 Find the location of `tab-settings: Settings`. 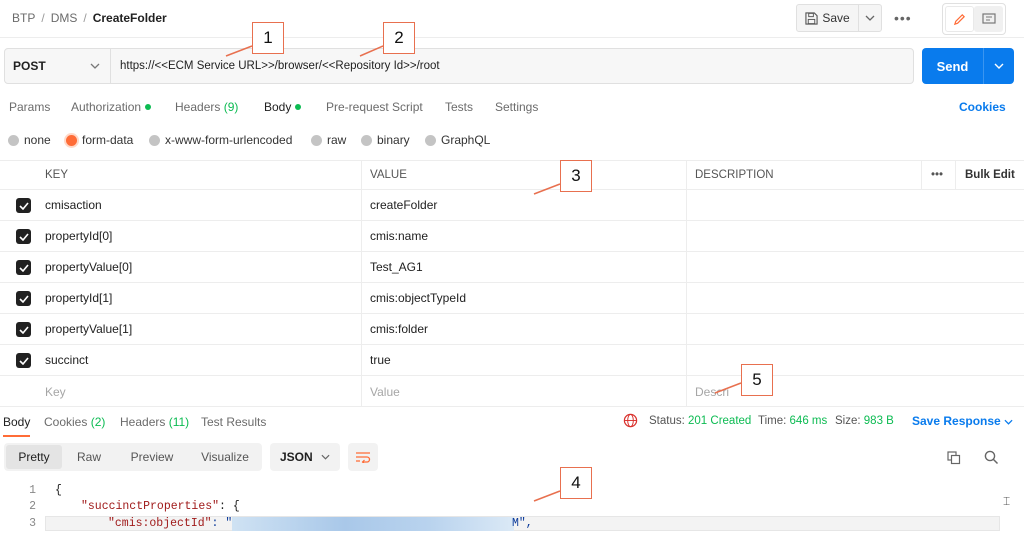

tab-settings: Settings is located at coordinates (516, 107).